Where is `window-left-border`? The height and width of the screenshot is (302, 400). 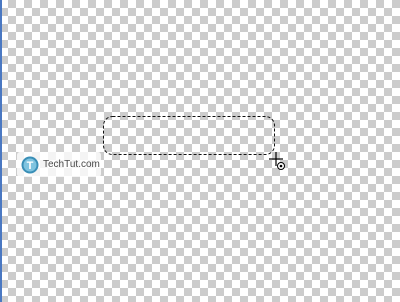 window-left-border is located at coordinates (1, 151).